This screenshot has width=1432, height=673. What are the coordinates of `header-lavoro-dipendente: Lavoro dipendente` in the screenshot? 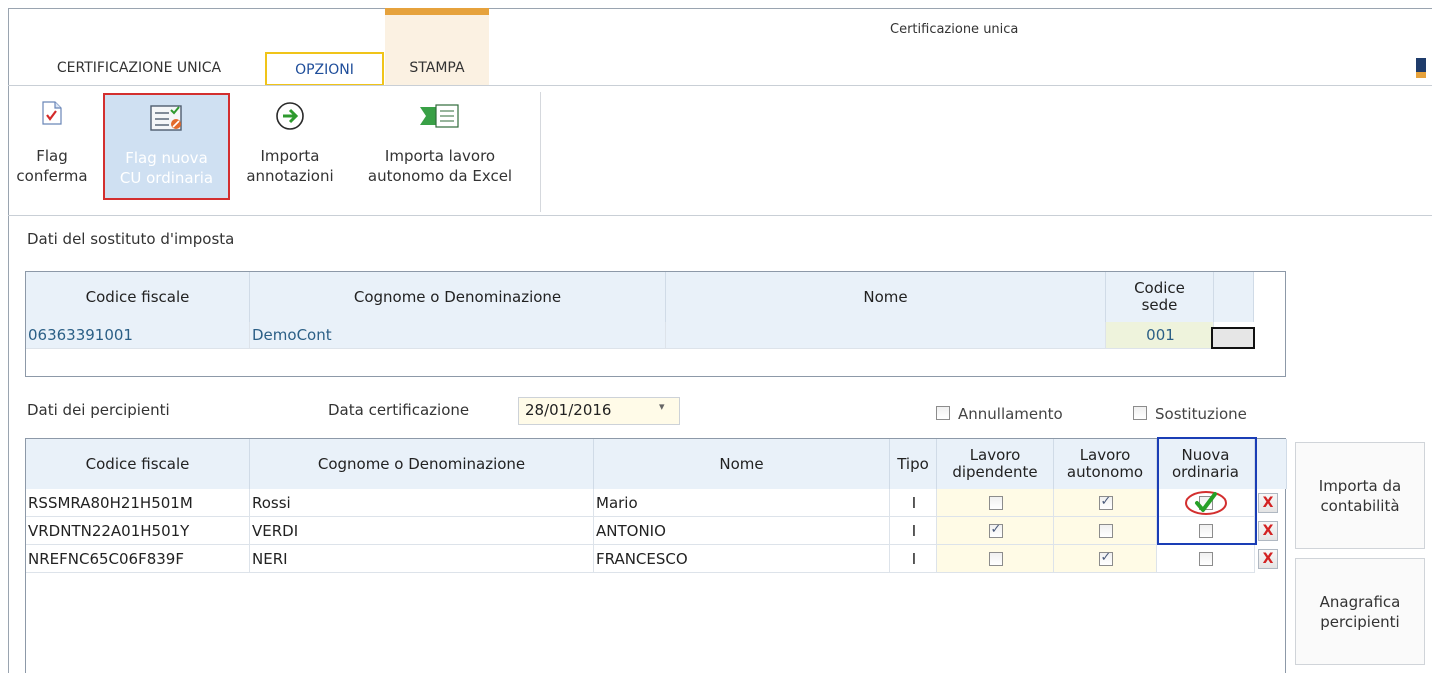 It's located at (995, 464).